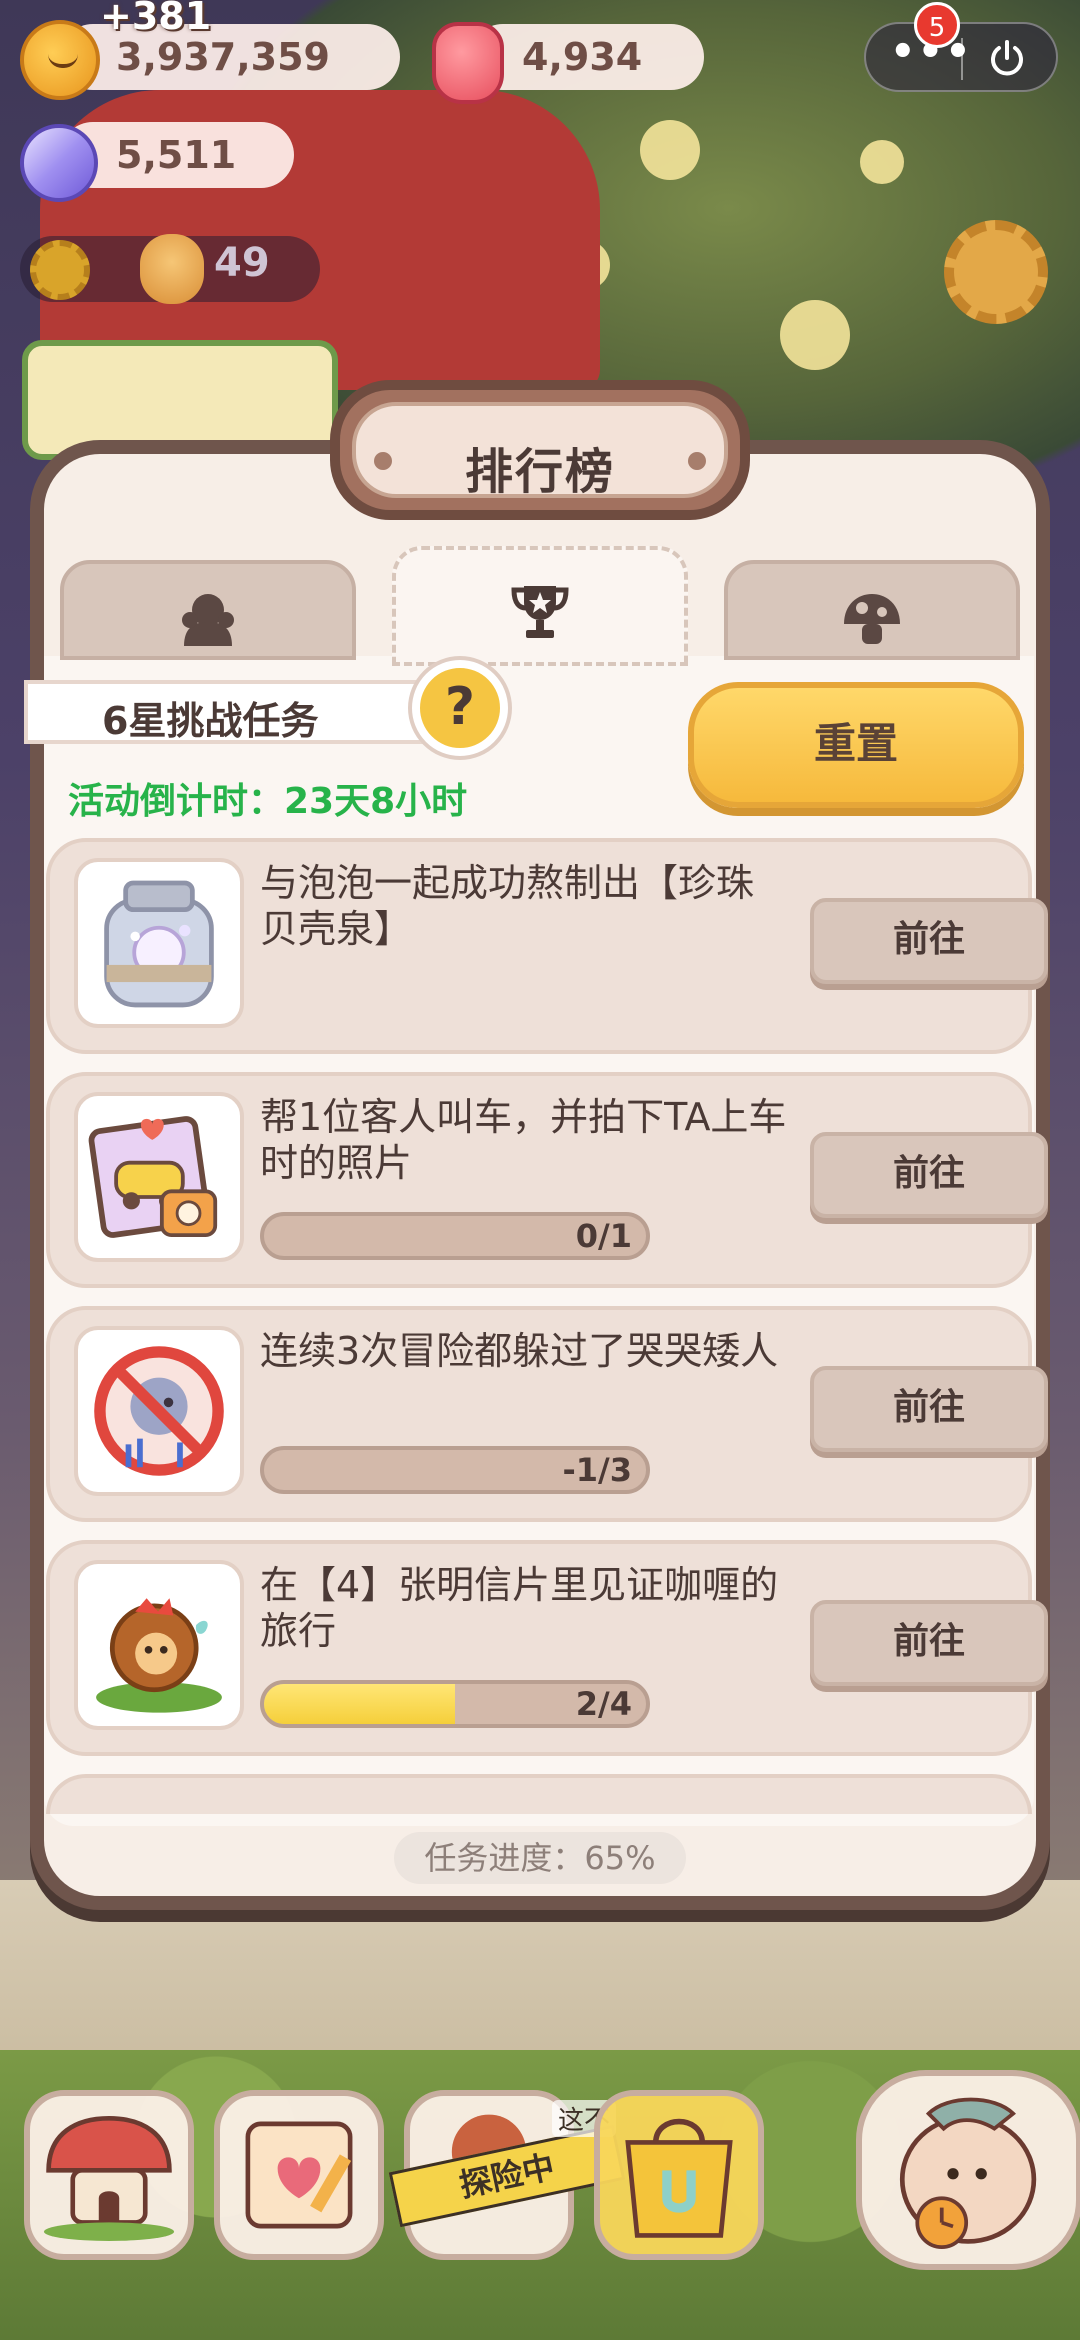  What do you see at coordinates (59, 163) in the screenshot?
I see `candy-gem-icon` at bounding box center [59, 163].